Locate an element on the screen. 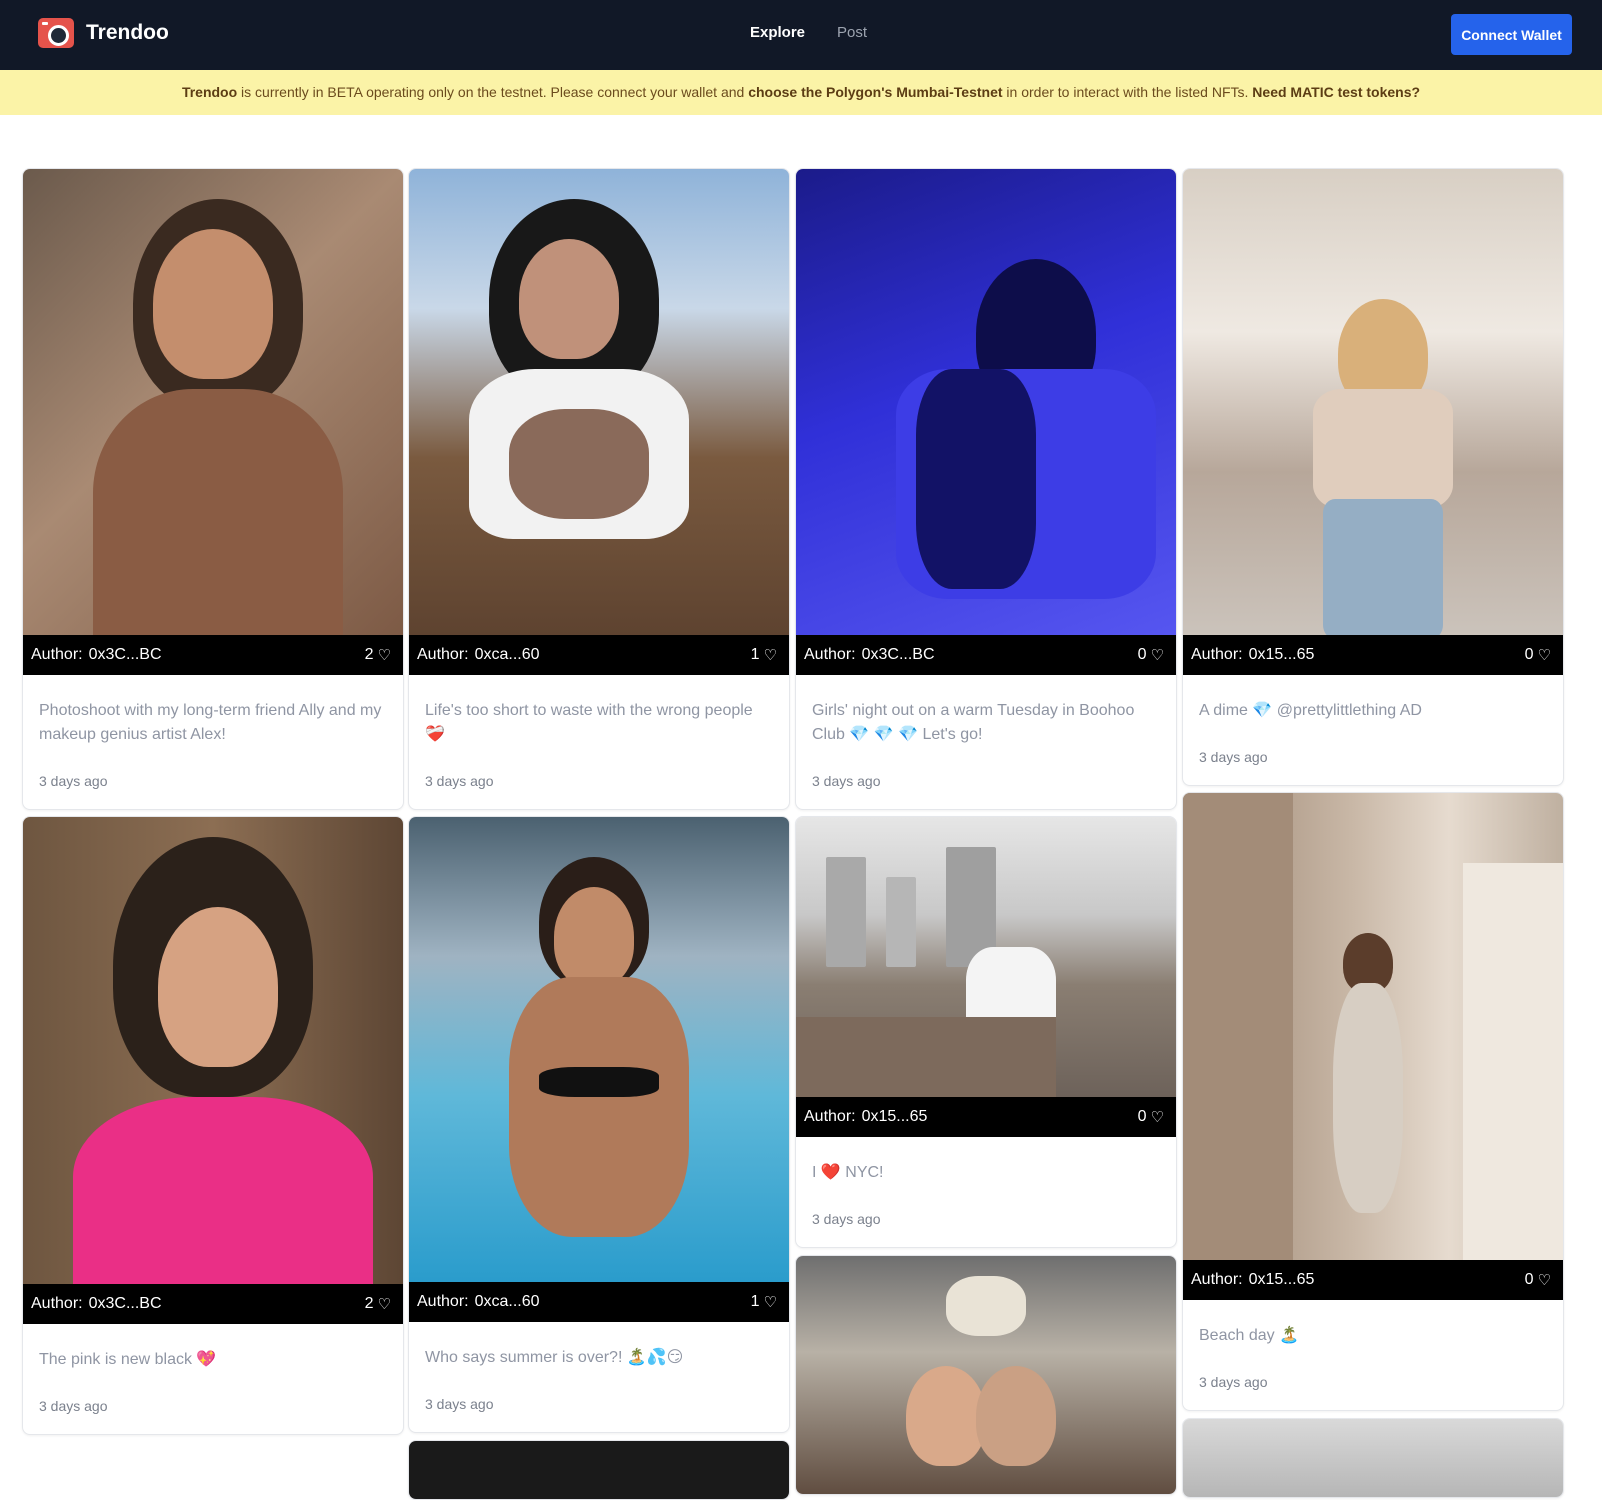  post-description: Beach day 🏝️ is located at coordinates (1249, 1335).